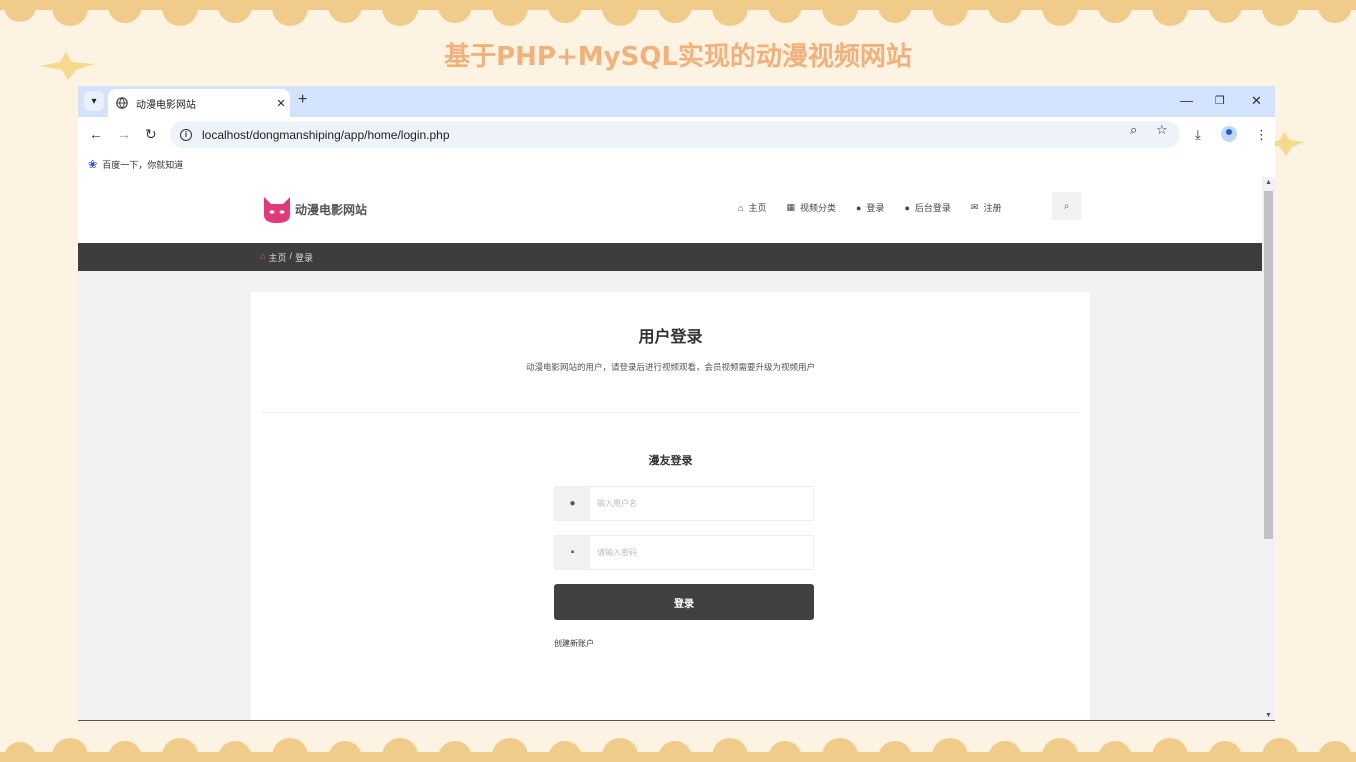 This screenshot has height=762, width=1356. What do you see at coordinates (1186, 100) in the screenshot?
I see `minimize-icon: —` at bounding box center [1186, 100].